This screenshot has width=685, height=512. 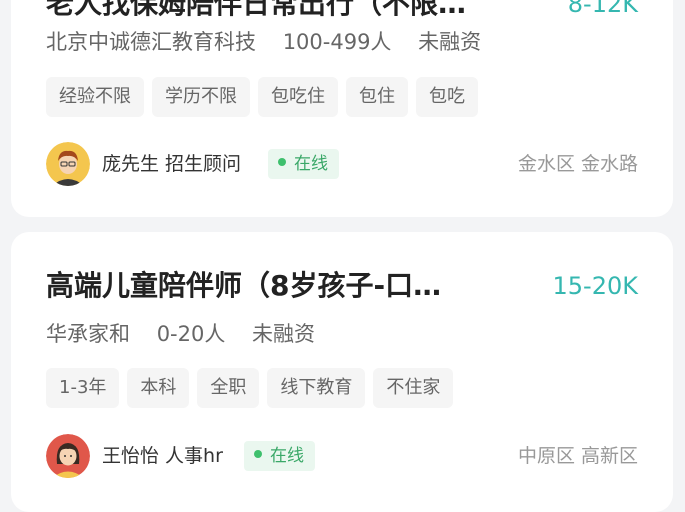 What do you see at coordinates (342, 334) in the screenshot?
I see `company-info: 华承家和 0-20人 未融资` at bounding box center [342, 334].